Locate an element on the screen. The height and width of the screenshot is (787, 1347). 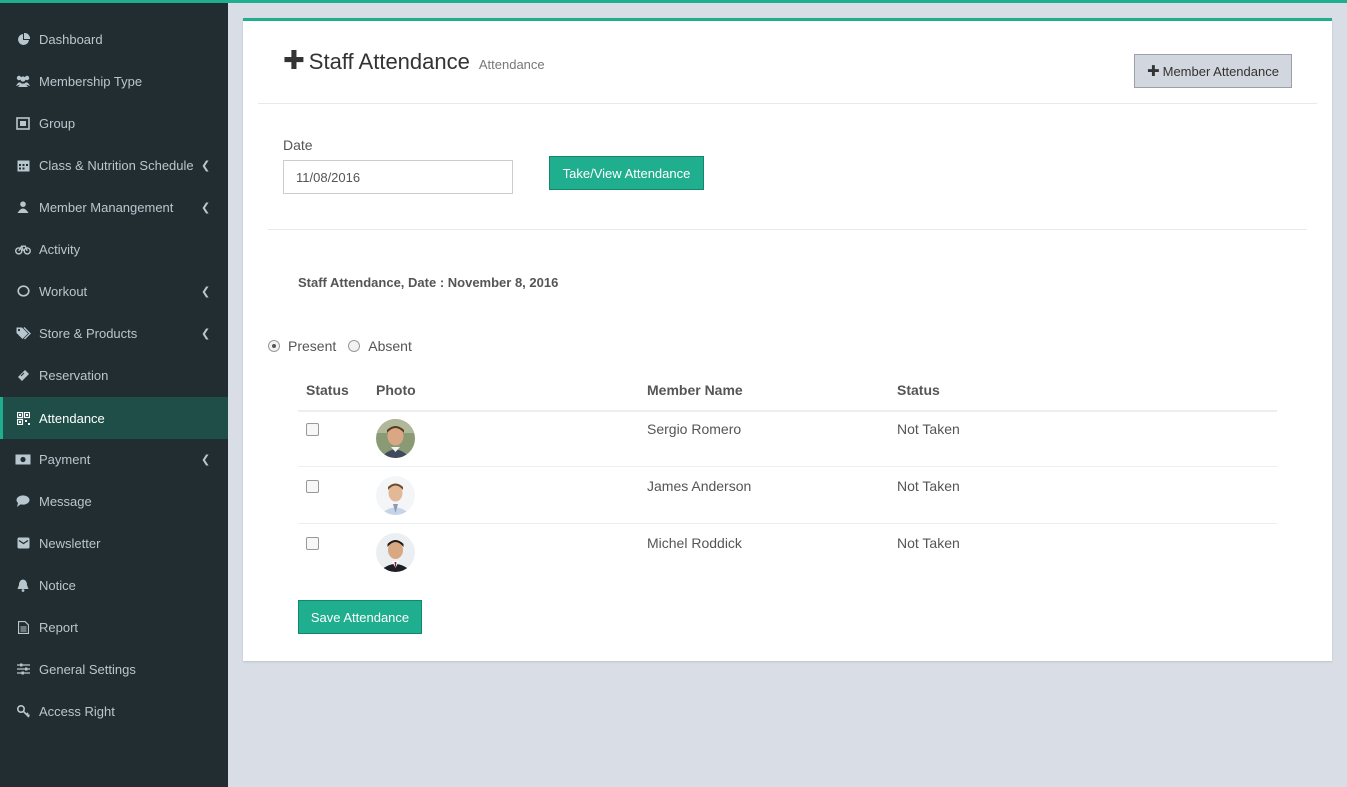
sidebar-item-label: Membership Type is located at coordinates (91, 81).